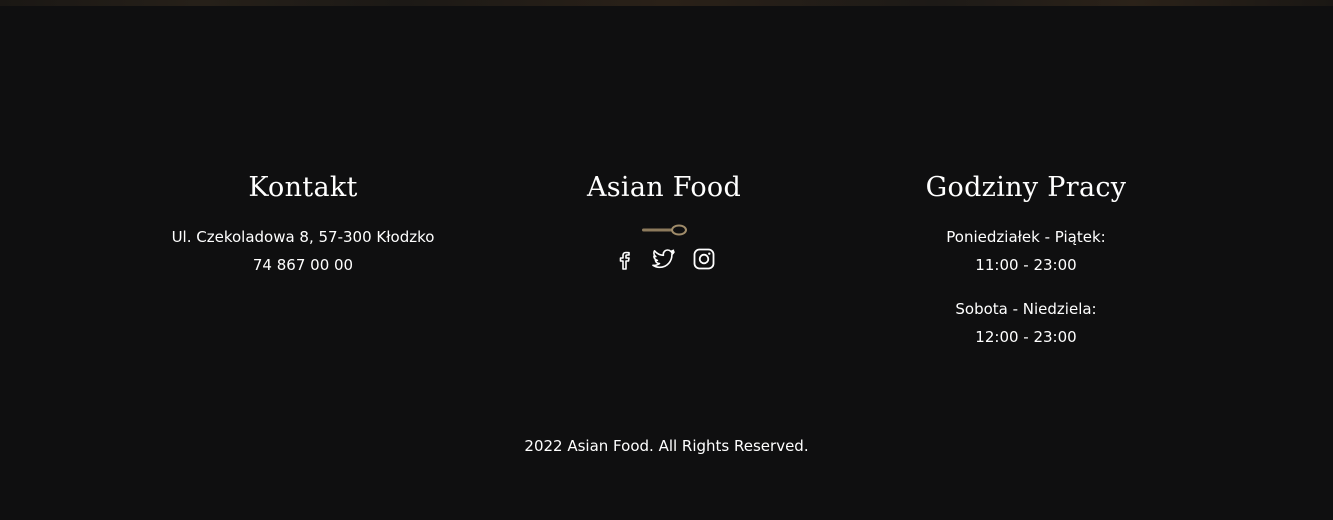 This screenshot has width=1333, height=520. Describe the element at coordinates (303, 265) in the screenshot. I see `contact-phone: 74 867 00 00` at that location.